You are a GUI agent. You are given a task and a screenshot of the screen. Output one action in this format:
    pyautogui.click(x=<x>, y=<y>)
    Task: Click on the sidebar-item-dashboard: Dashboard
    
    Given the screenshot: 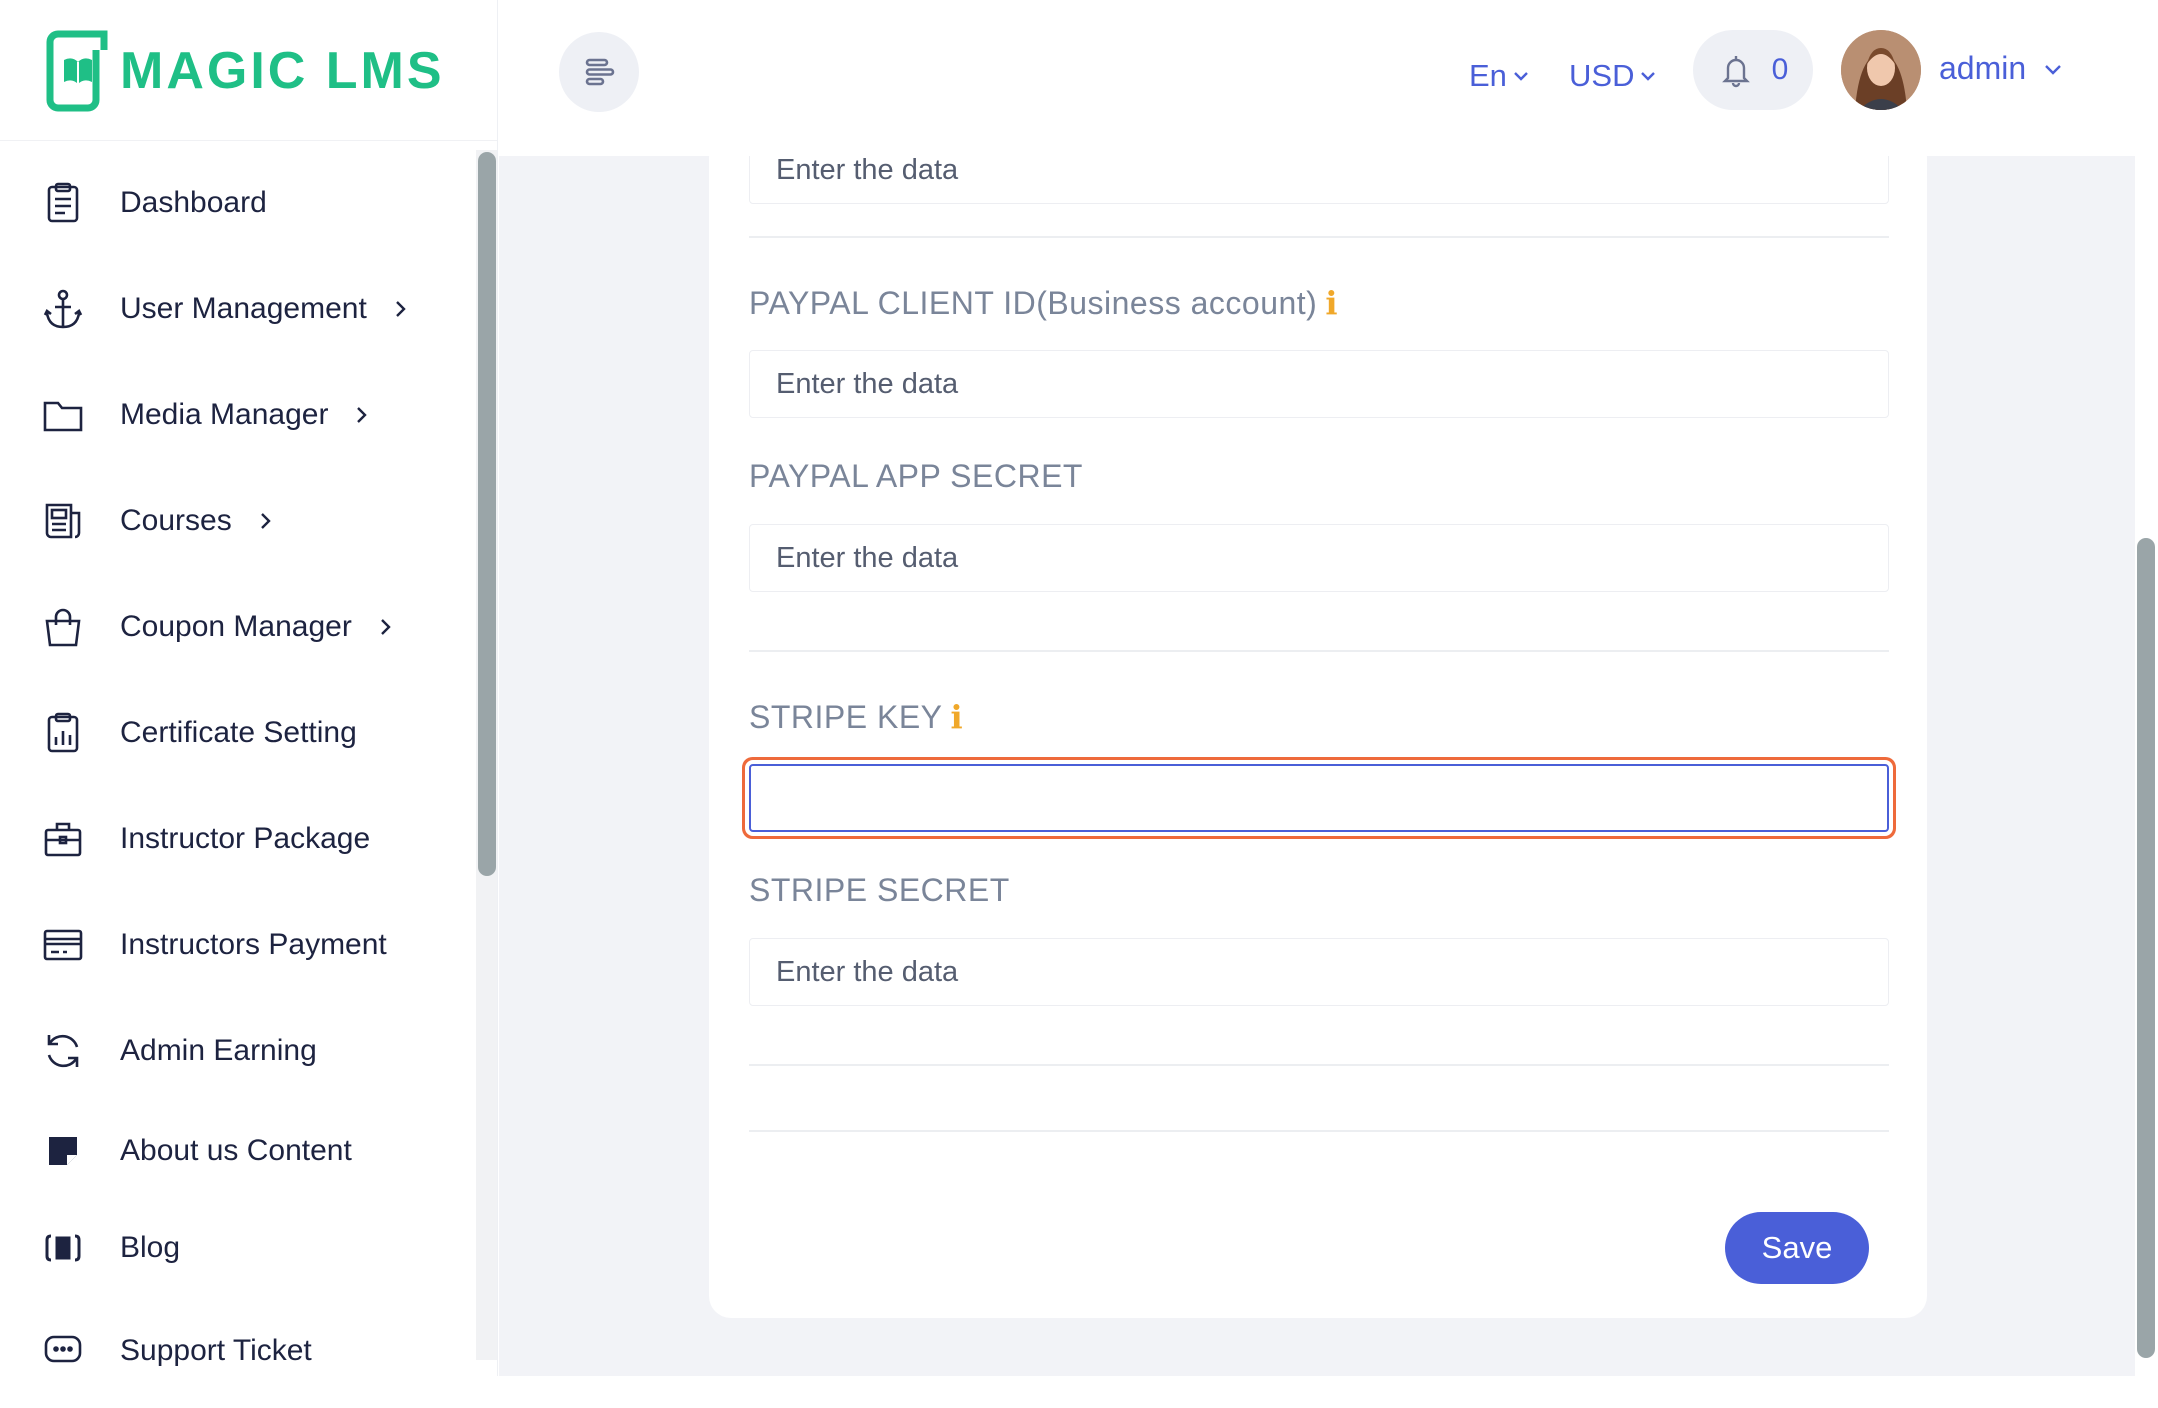 What is the action you would take?
    pyautogui.click(x=235, y=203)
    